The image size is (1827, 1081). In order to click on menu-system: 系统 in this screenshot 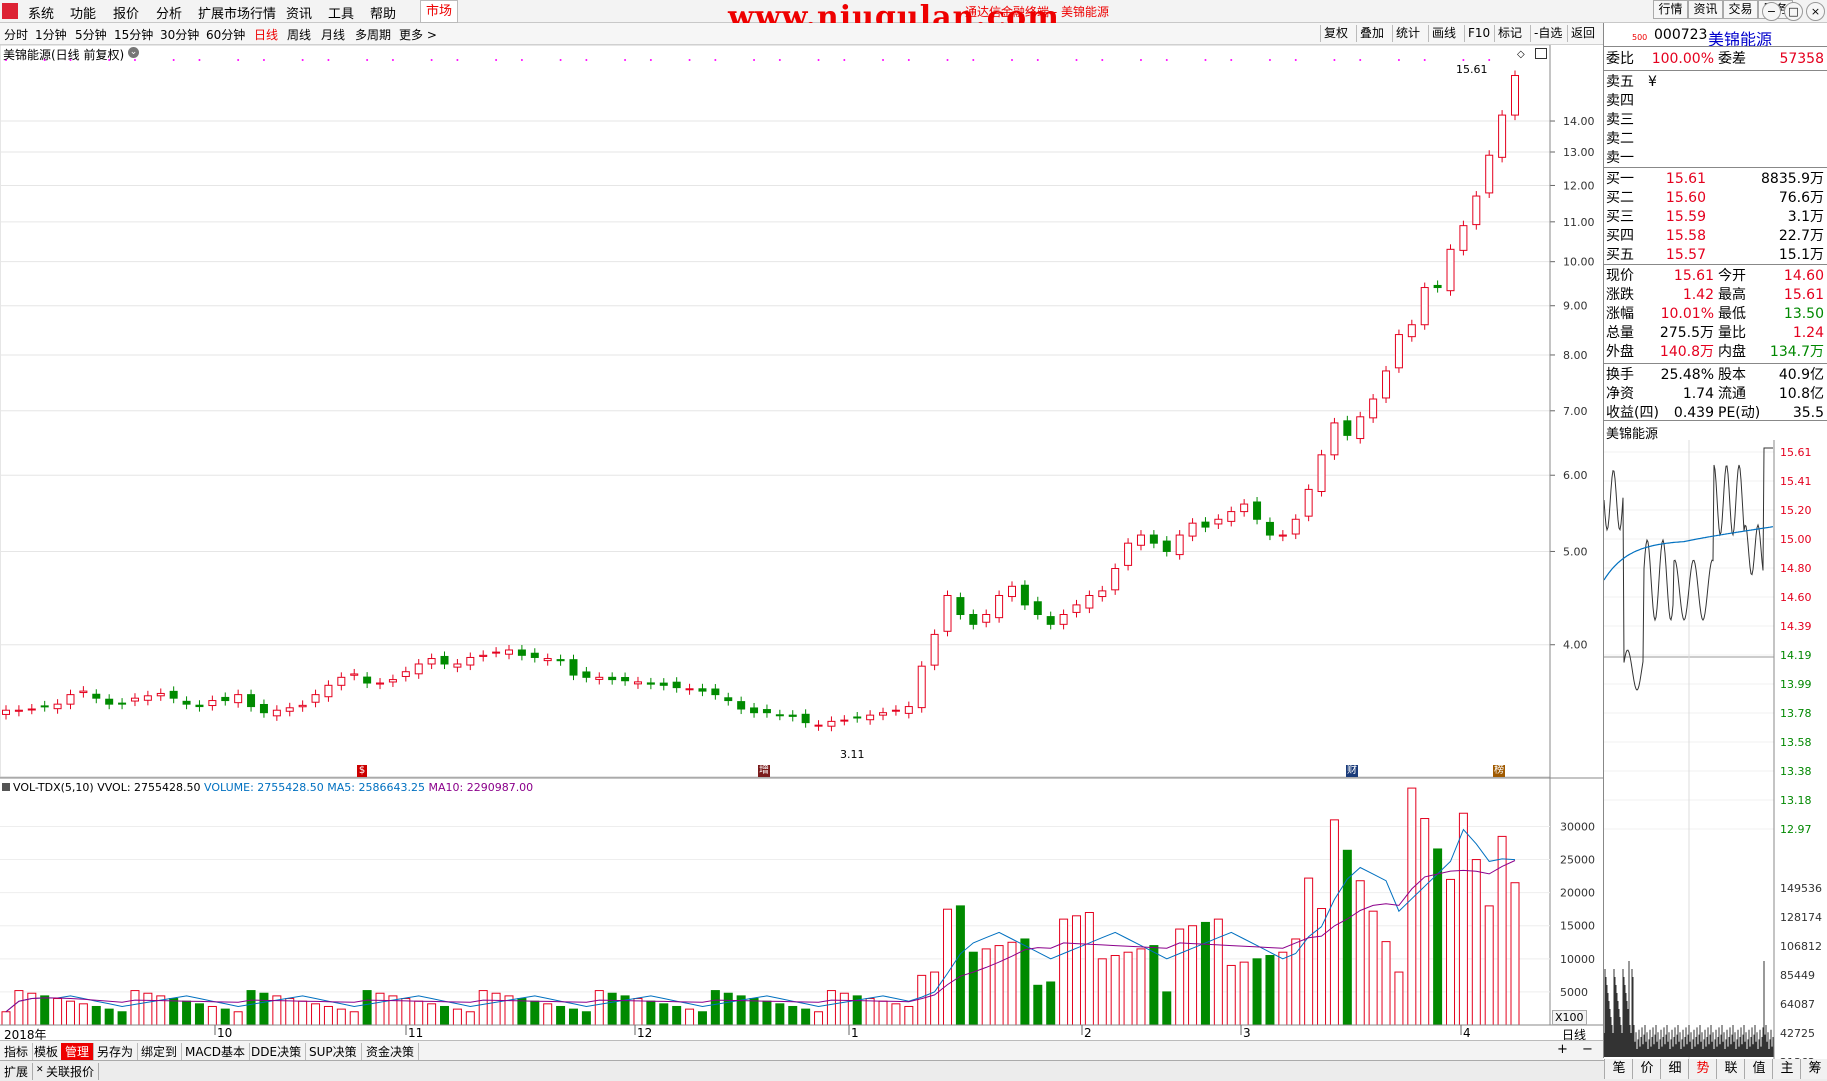, I will do `click(41, 12)`.